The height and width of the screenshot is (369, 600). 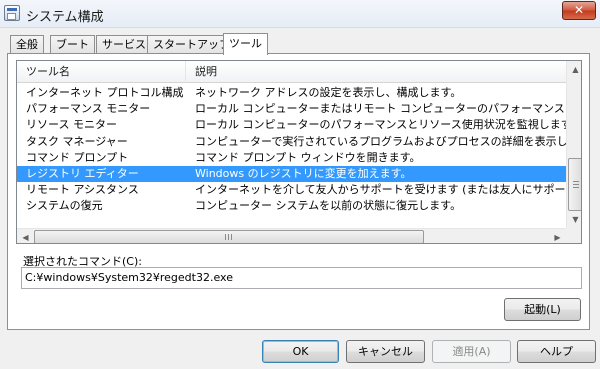 What do you see at coordinates (303, 173) in the screenshot?
I see `tool-description: Windows のレジストリに変更を加えます。` at bounding box center [303, 173].